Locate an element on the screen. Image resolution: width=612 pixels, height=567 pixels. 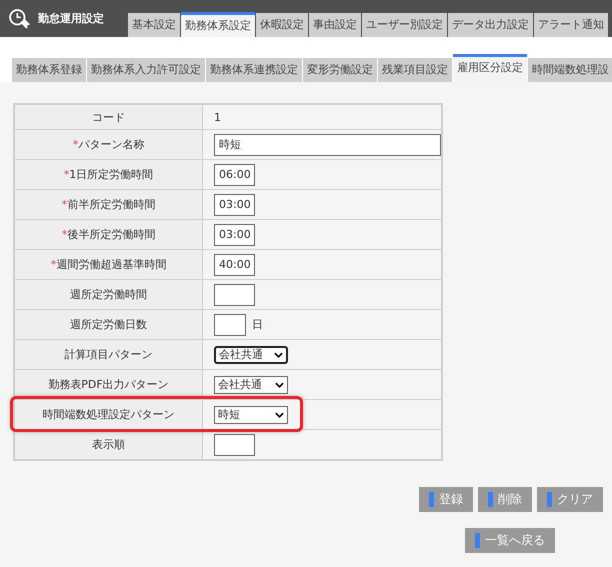
field-label: 時間端数処理設定パターン is located at coordinates (108, 415).